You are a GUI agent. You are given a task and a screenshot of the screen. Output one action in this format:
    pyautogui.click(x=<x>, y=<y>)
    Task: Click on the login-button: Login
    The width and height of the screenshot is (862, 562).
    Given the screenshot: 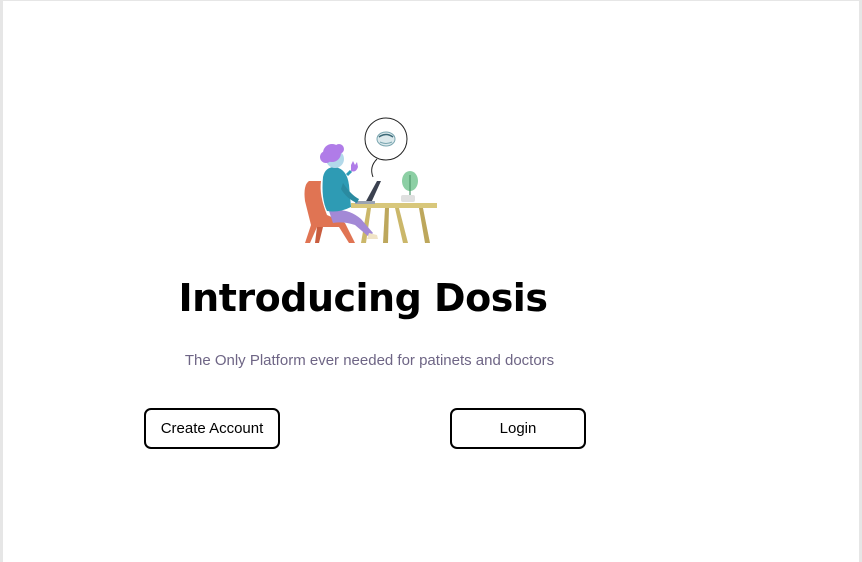 What is the action you would take?
    pyautogui.click(x=518, y=428)
    